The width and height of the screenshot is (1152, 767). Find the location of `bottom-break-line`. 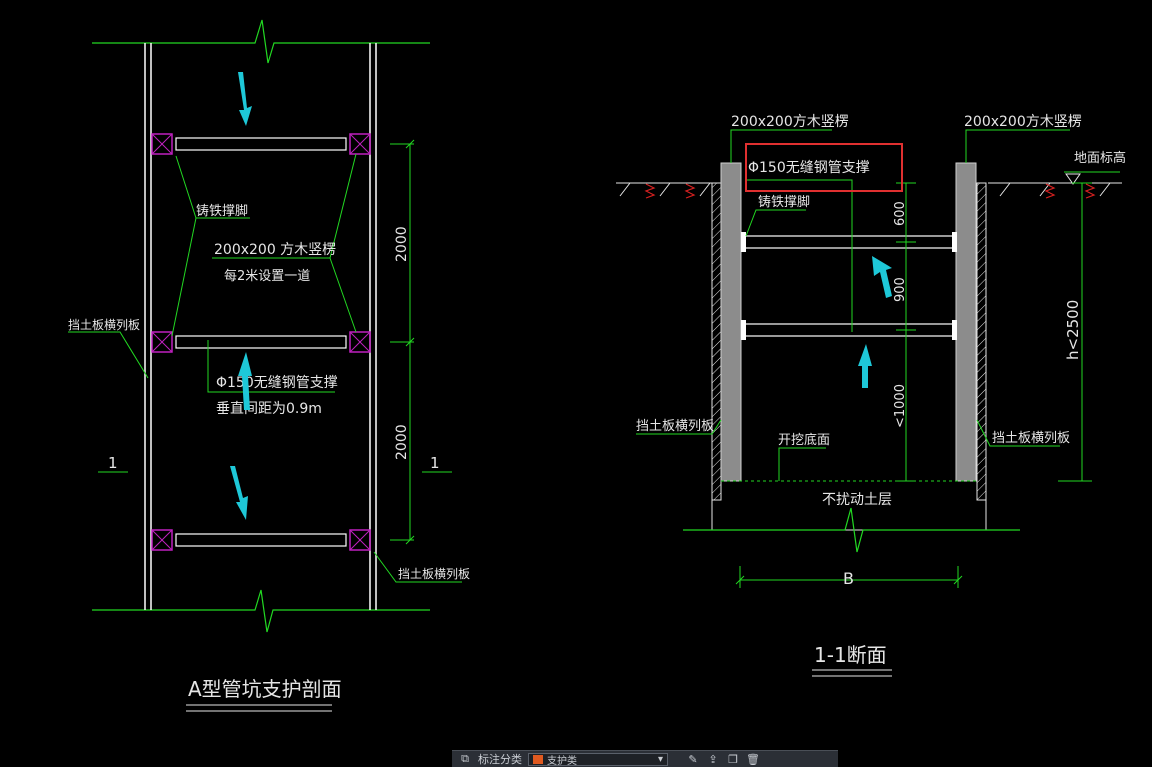

bottom-break-line is located at coordinates (261, 611).